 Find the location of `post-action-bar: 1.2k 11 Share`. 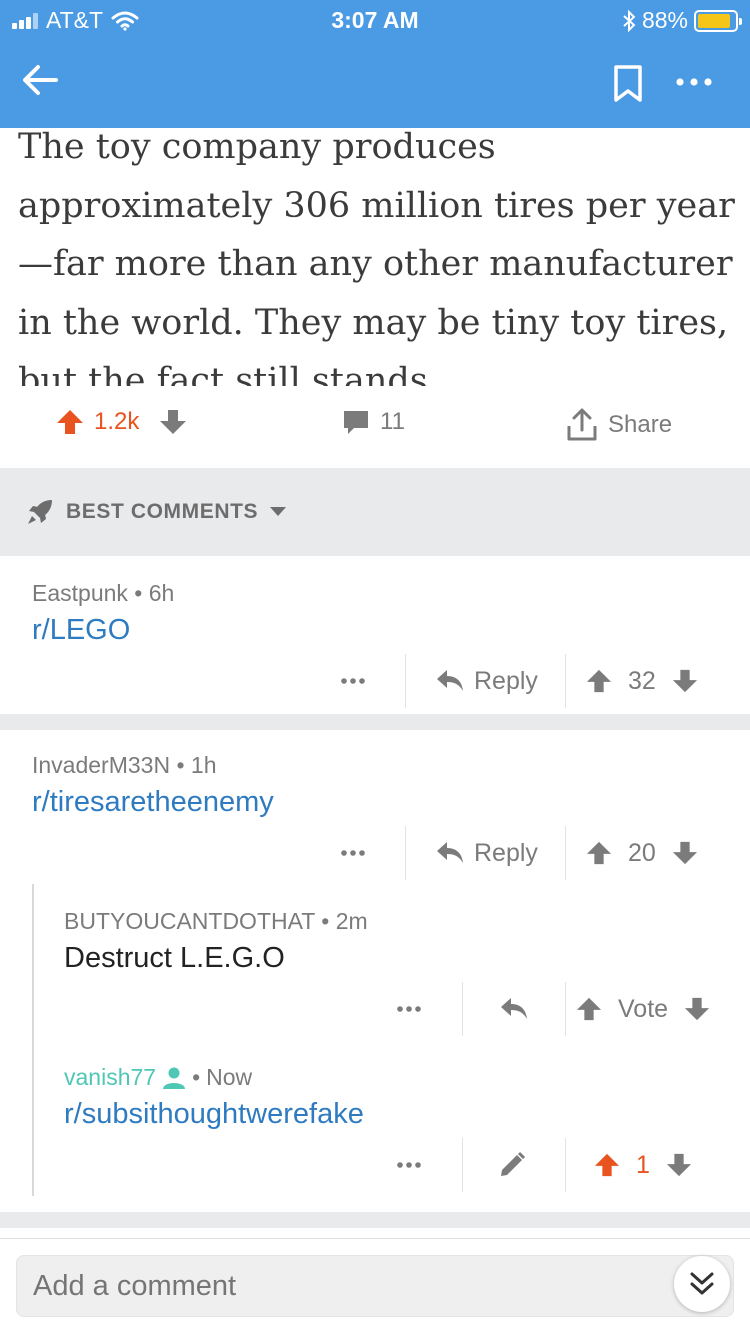

post-action-bar: 1.2k 11 Share is located at coordinates (375, 429).